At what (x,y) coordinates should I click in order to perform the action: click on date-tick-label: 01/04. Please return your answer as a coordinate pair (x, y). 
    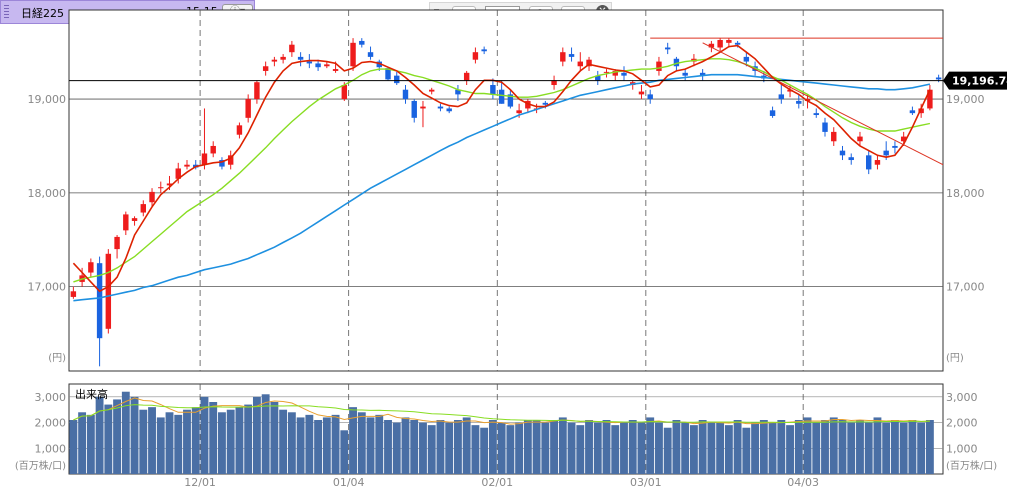
    Looking at the image, I should click on (349, 482).